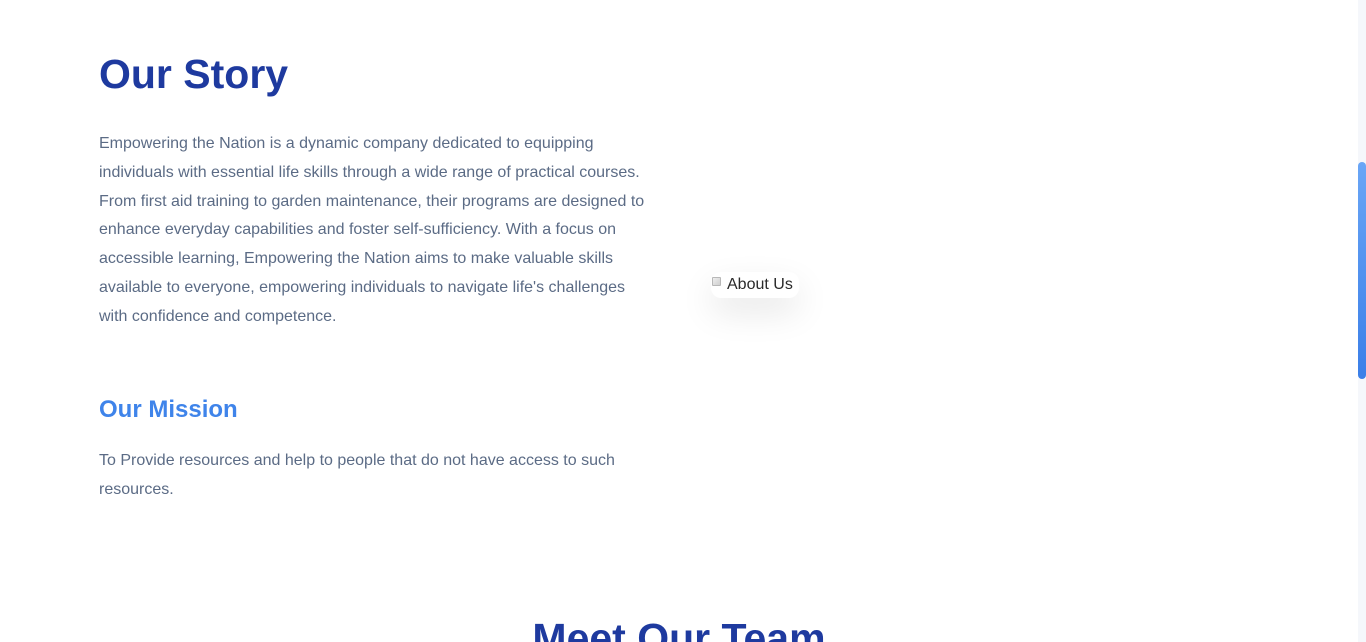 The image size is (1366, 642). Describe the element at coordinates (168, 409) in the screenshot. I see `mission-title: Our Mission` at that location.